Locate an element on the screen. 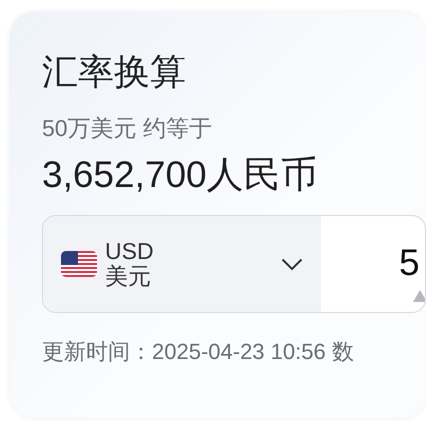 The image size is (426, 426). flag-icon is located at coordinates (79, 264).